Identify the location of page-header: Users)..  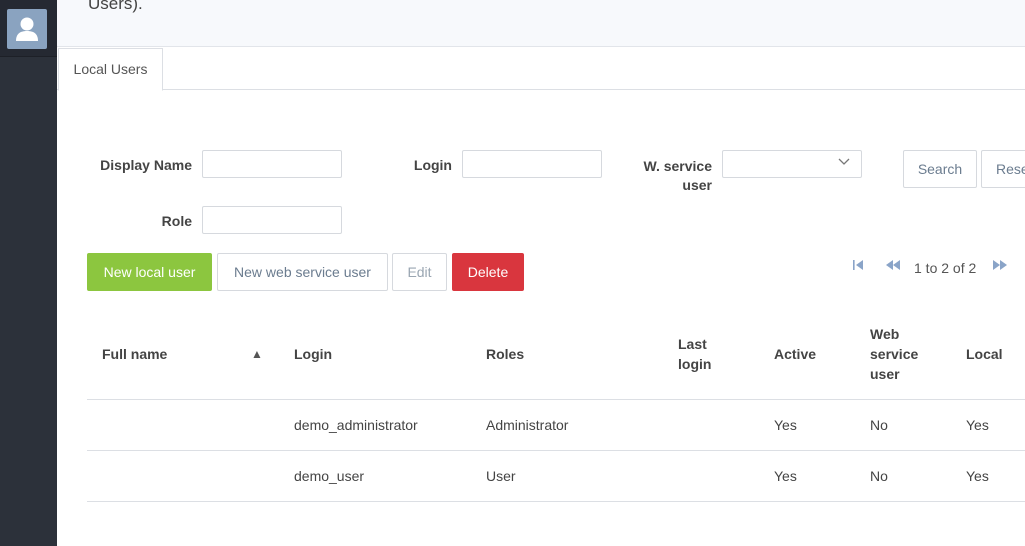
(541, 23).